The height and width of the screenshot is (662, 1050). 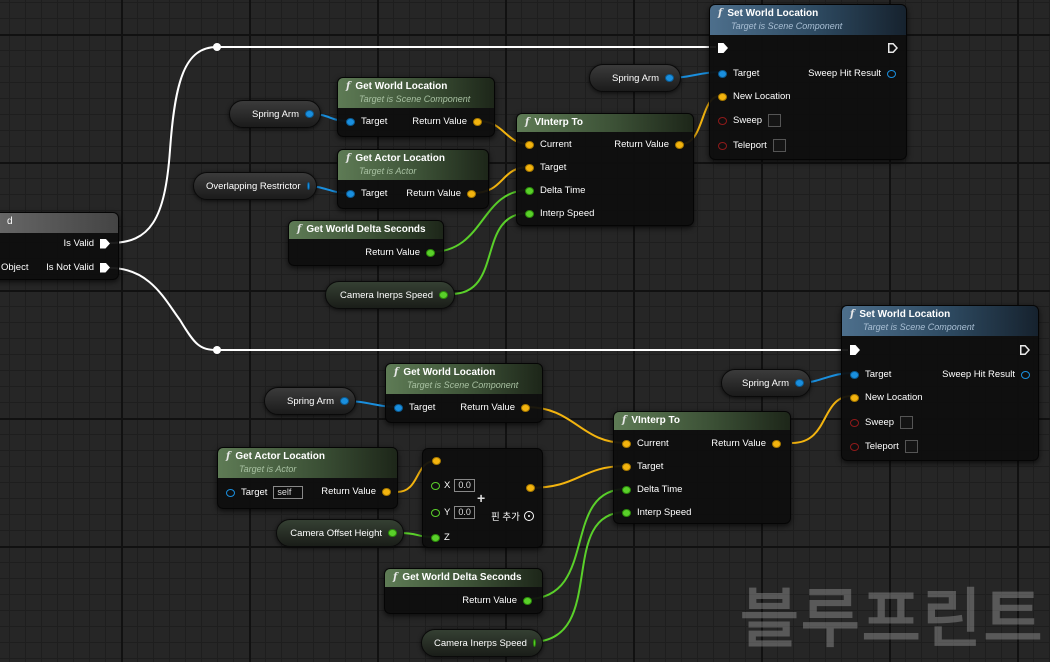 I want to click on x-value-field: 0.0, so click(x=464, y=485).